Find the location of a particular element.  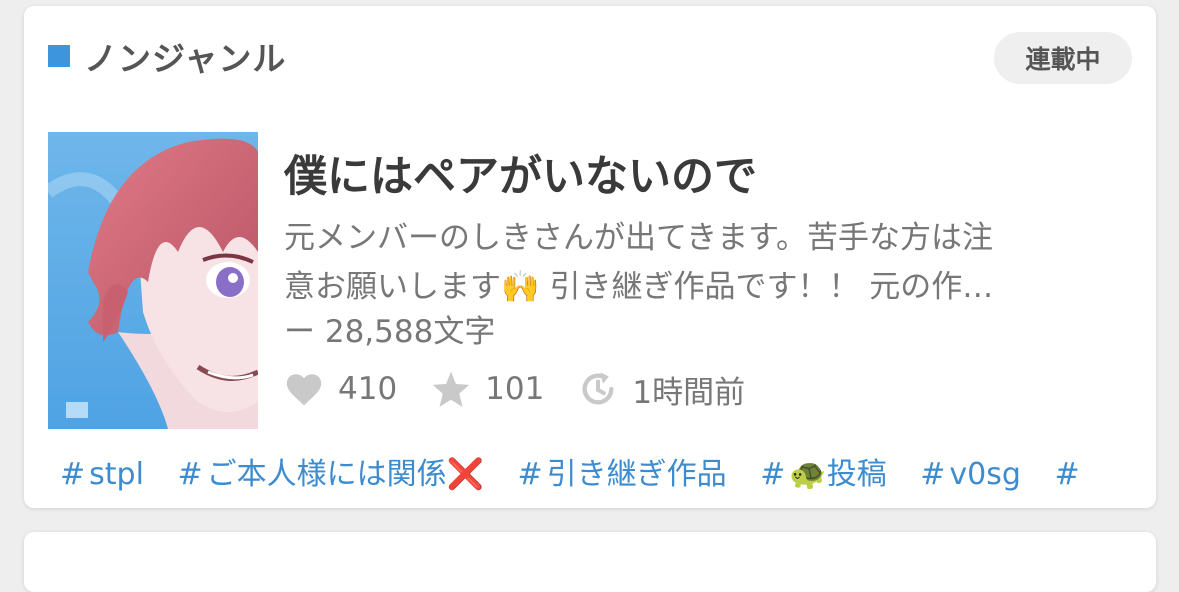

updated-time: 1時間前 is located at coordinates (689, 392).